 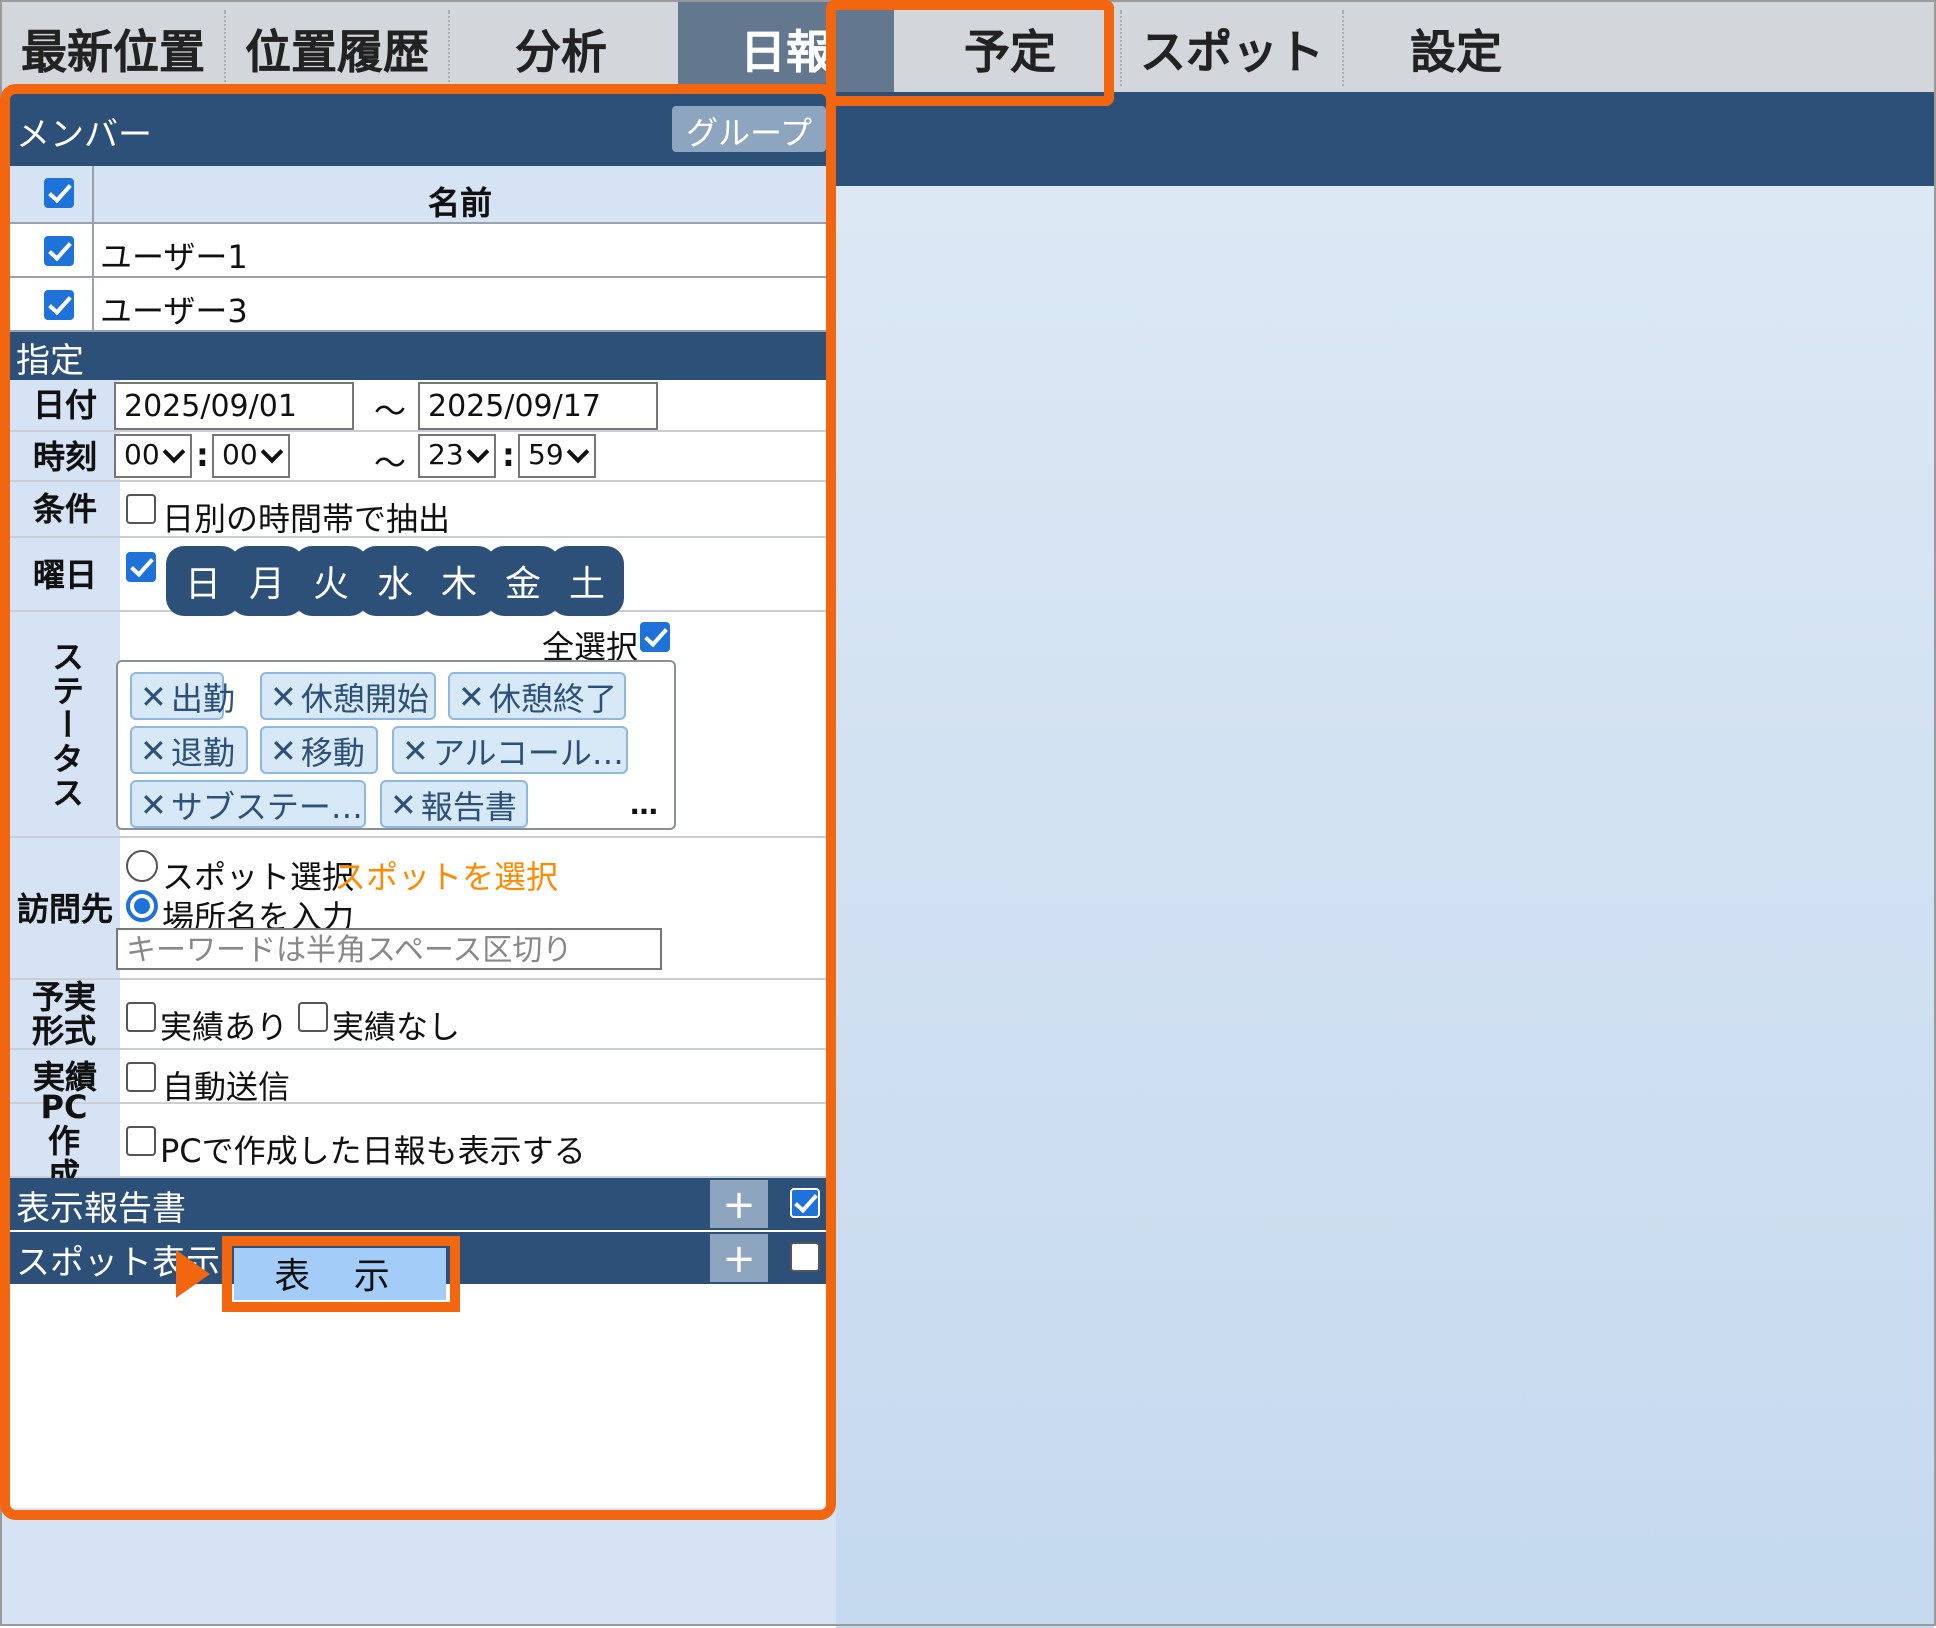 I want to click on tab-position-history: 位置履歴, so click(x=337, y=47).